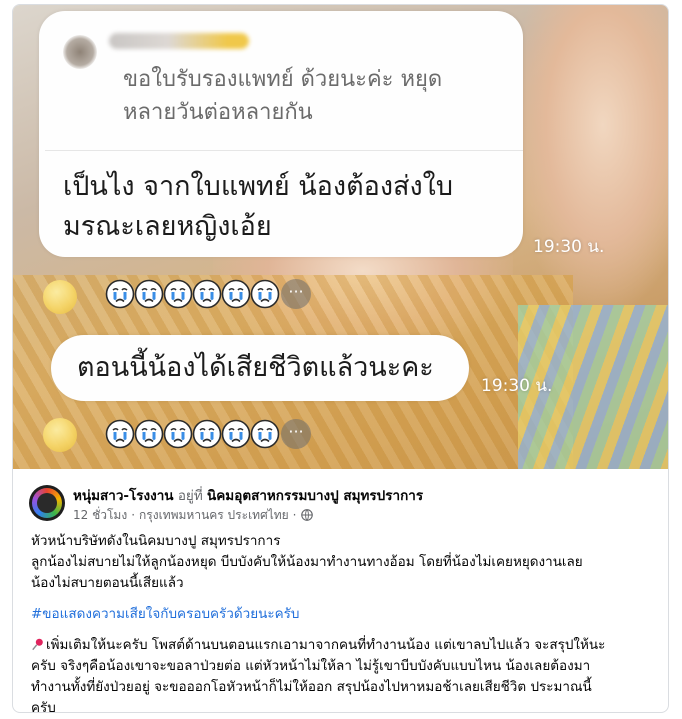 This screenshot has width=682, height=719. I want to click on chat-bubble-second: ตอนนี้น้องได้เสียชีวิตแล้วนะคะ, so click(260, 368).